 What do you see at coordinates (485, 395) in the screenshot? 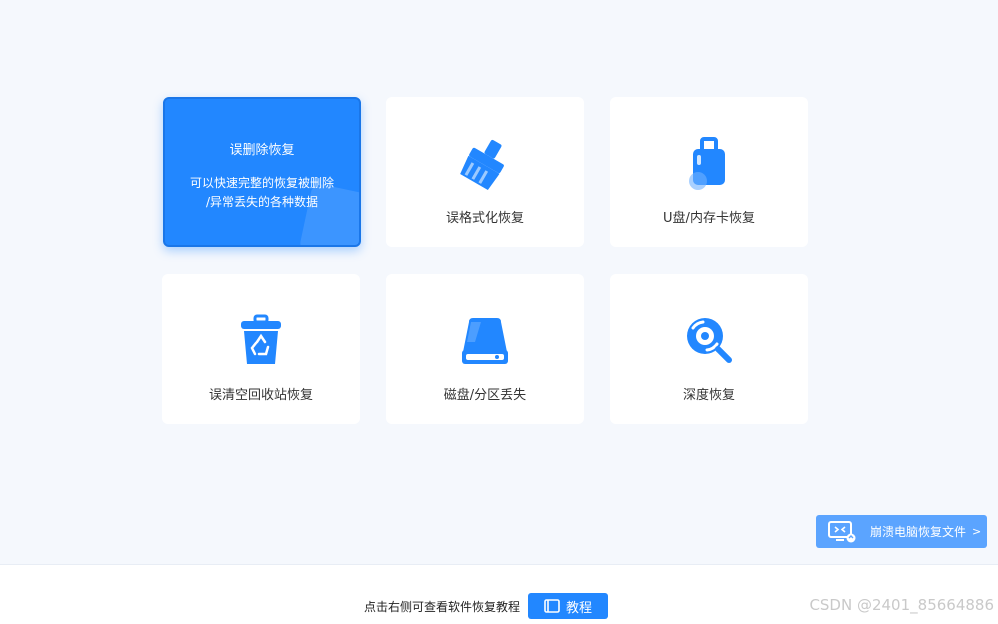
I see `card-label: 磁盘/分区丢失` at bounding box center [485, 395].